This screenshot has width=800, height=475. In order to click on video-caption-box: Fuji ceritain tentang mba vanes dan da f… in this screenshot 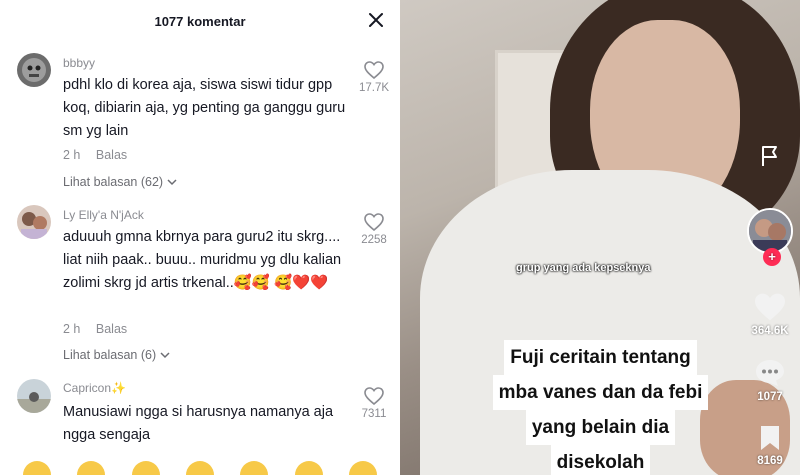, I will do `click(600, 407)`.